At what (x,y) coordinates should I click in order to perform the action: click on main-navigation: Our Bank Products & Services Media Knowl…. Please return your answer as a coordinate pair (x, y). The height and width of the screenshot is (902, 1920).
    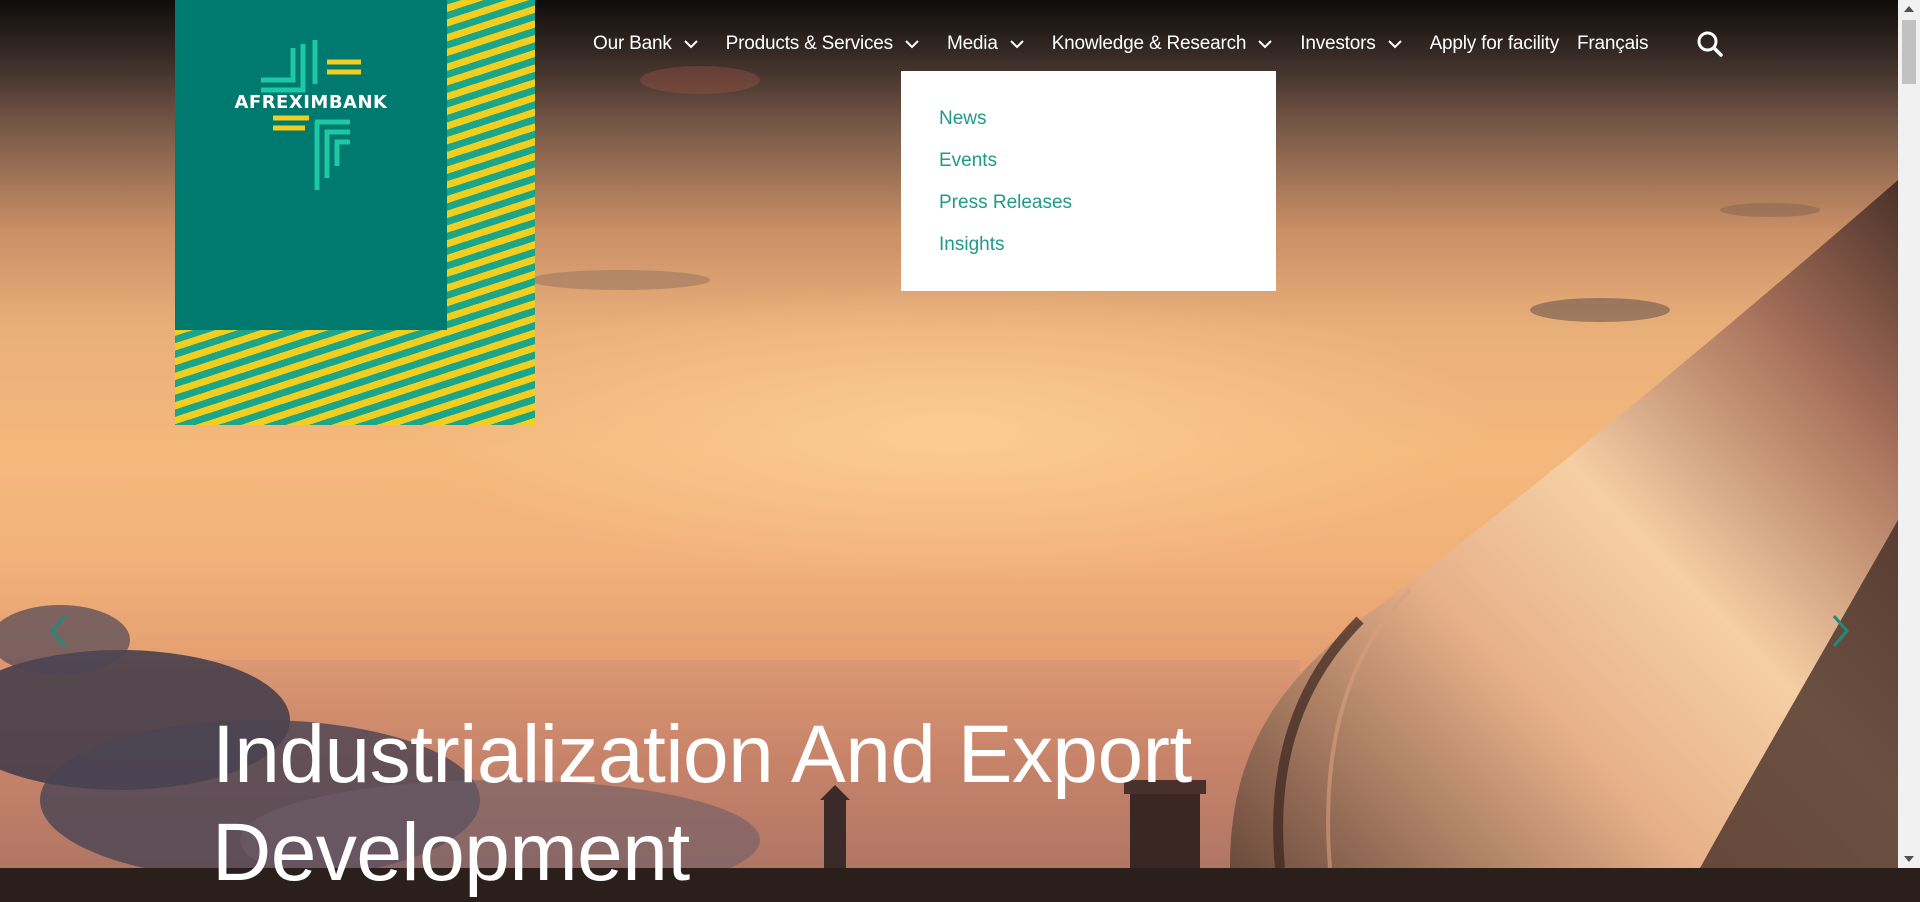
    Looking at the image, I should click on (1129, 44).